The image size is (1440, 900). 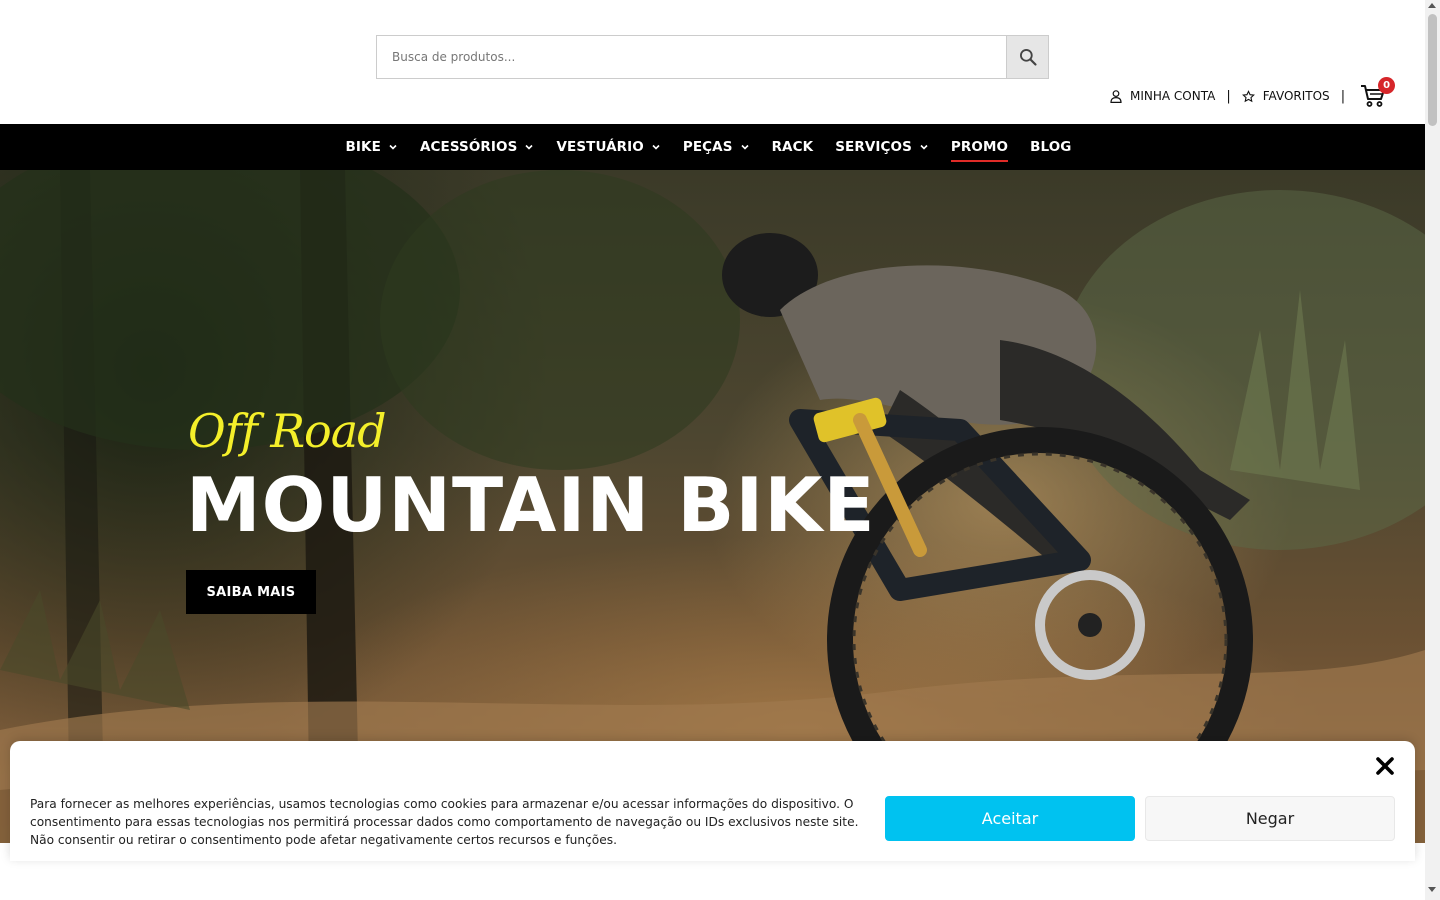 I want to click on hero-script-title: Off Road, so click(x=287, y=431).